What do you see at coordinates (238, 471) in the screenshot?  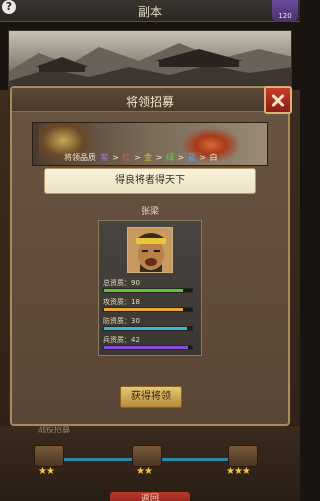 I see `chest-3-stars: ★★★` at bounding box center [238, 471].